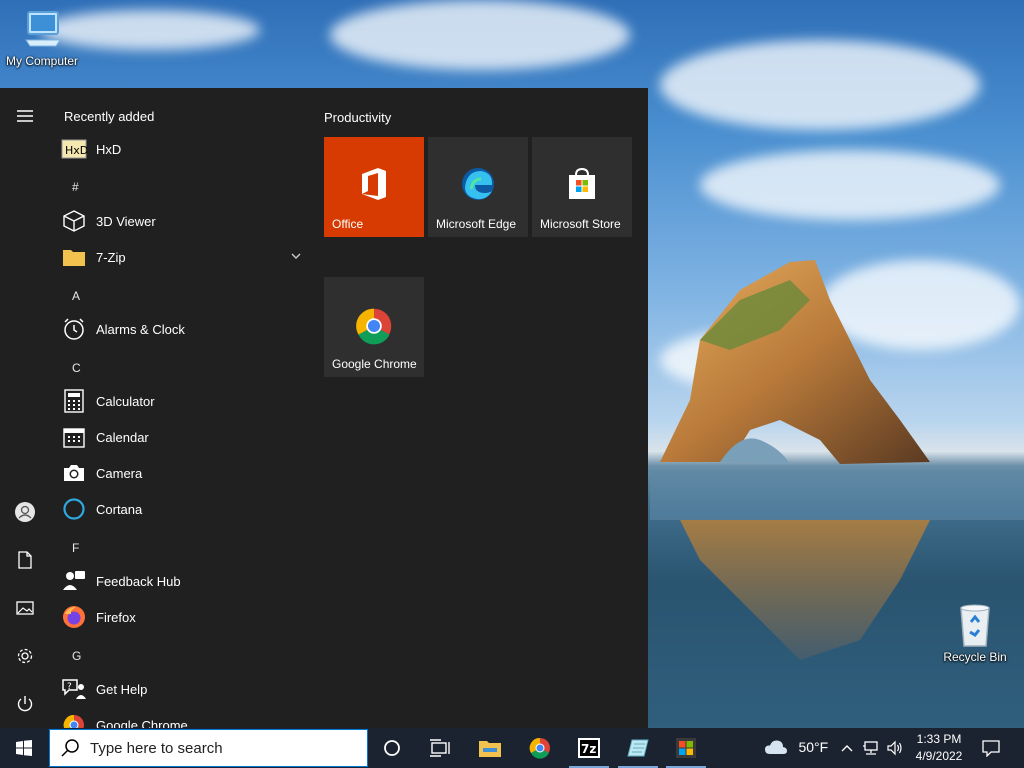  What do you see at coordinates (478, 184) in the screenshot?
I see `edge-icon` at bounding box center [478, 184].